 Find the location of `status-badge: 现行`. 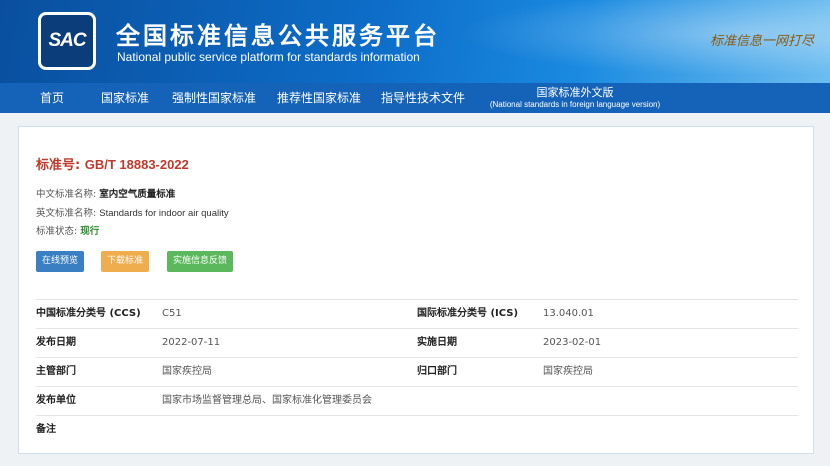

status-badge: 现行 is located at coordinates (90, 231).